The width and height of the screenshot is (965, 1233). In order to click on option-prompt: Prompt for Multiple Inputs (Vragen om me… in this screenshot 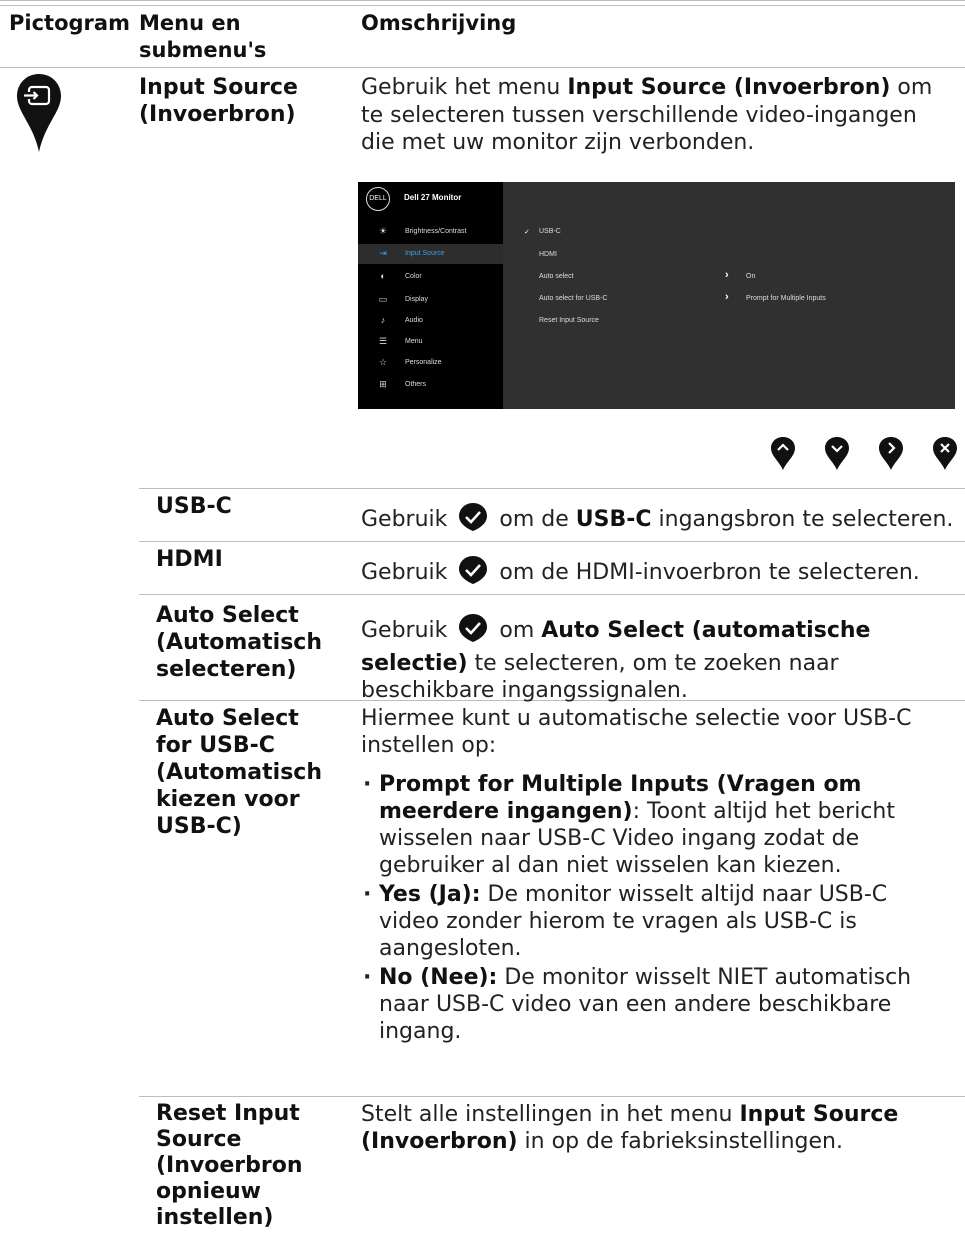, I will do `click(651, 825)`.